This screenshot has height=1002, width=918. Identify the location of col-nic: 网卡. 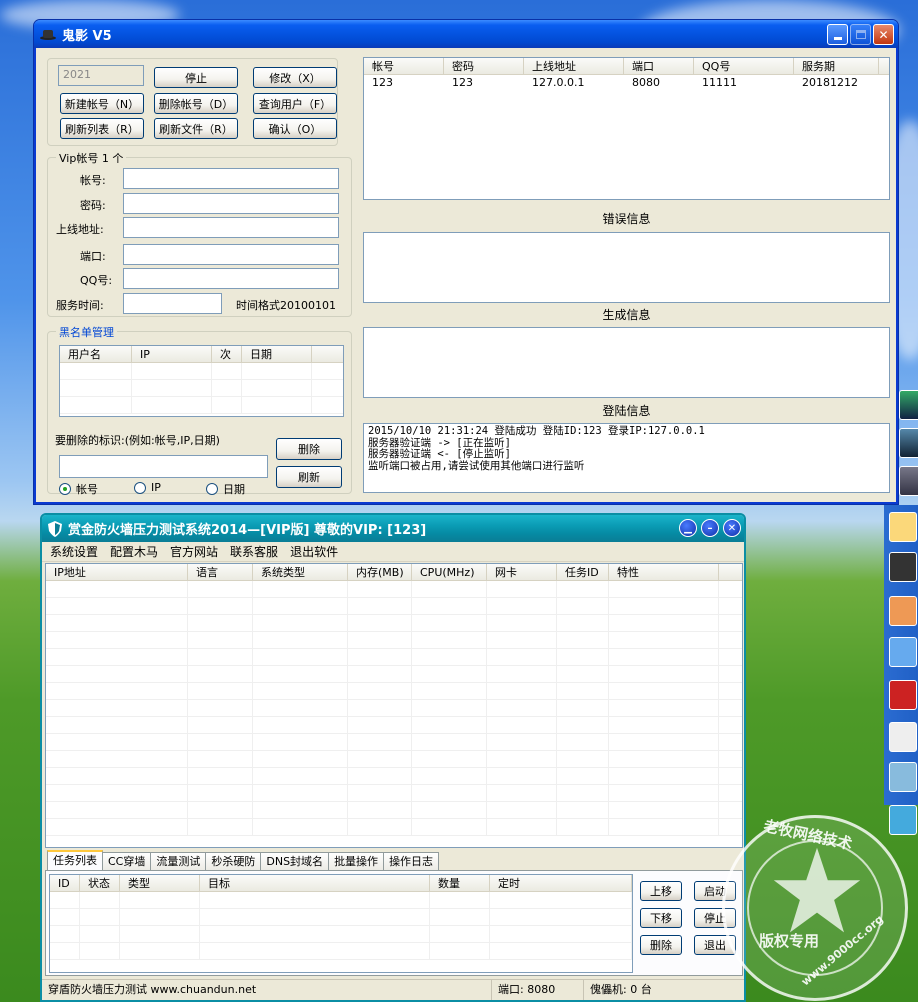
(522, 572).